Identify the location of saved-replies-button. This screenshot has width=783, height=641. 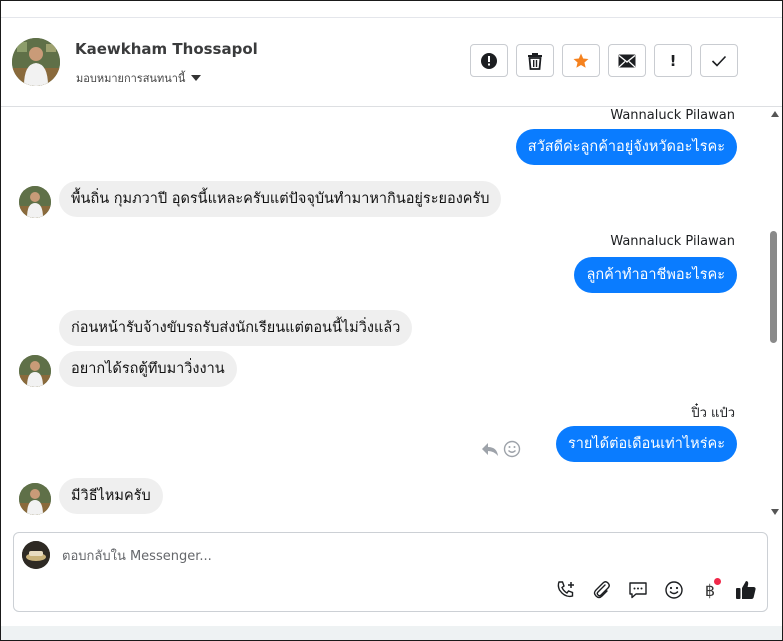
(638, 590).